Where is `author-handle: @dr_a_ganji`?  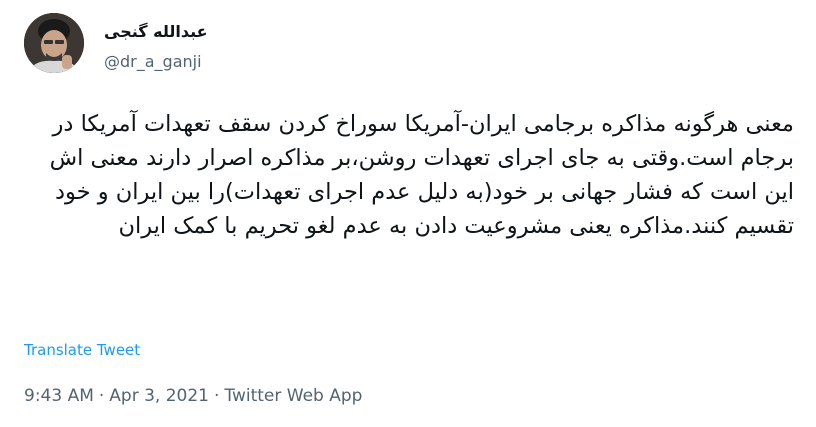
author-handle: @dr_a_ganji is located at coordinates (153, 61).